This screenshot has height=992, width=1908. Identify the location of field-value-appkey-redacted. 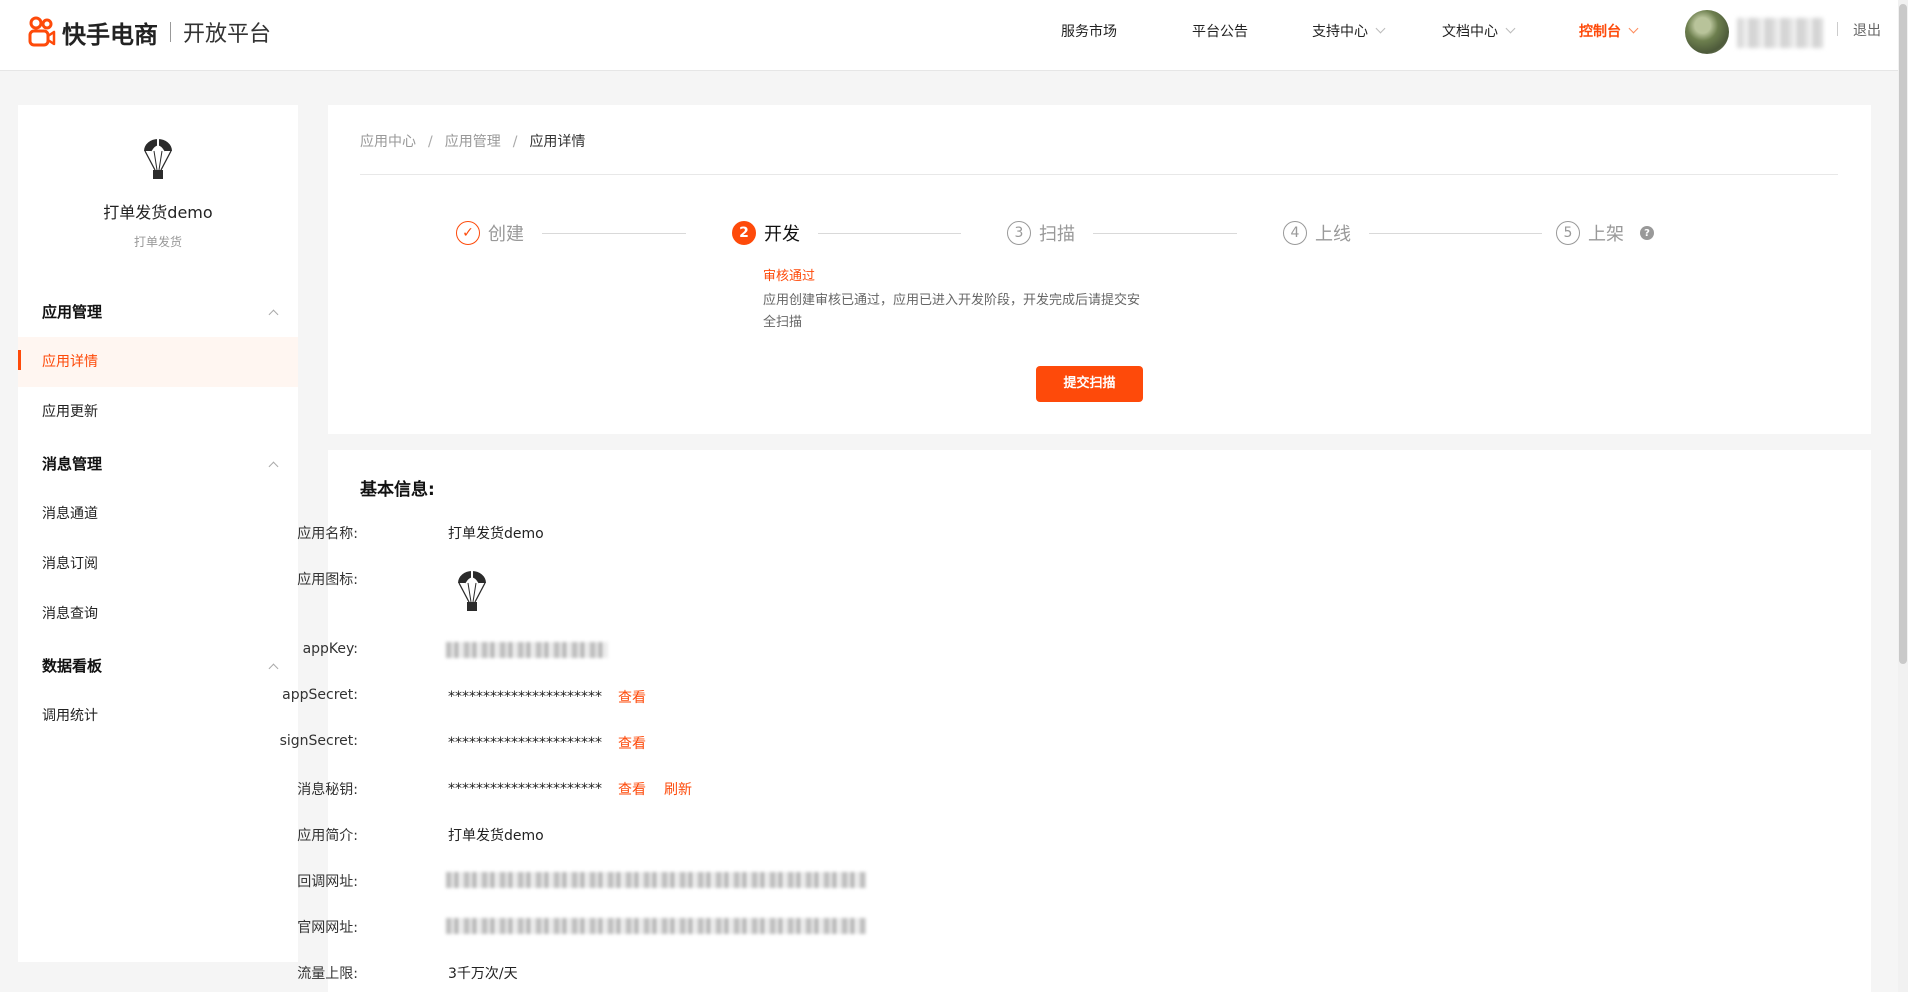
(527, 650).